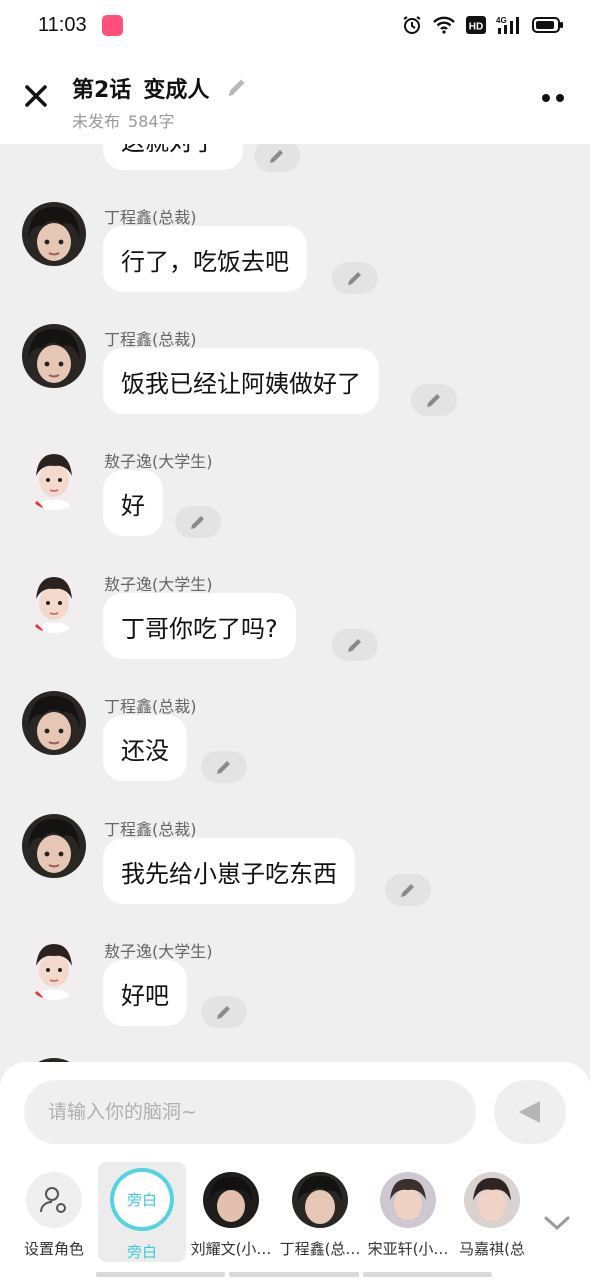  I want to click on svg-text: 4G, so click(501, 20).